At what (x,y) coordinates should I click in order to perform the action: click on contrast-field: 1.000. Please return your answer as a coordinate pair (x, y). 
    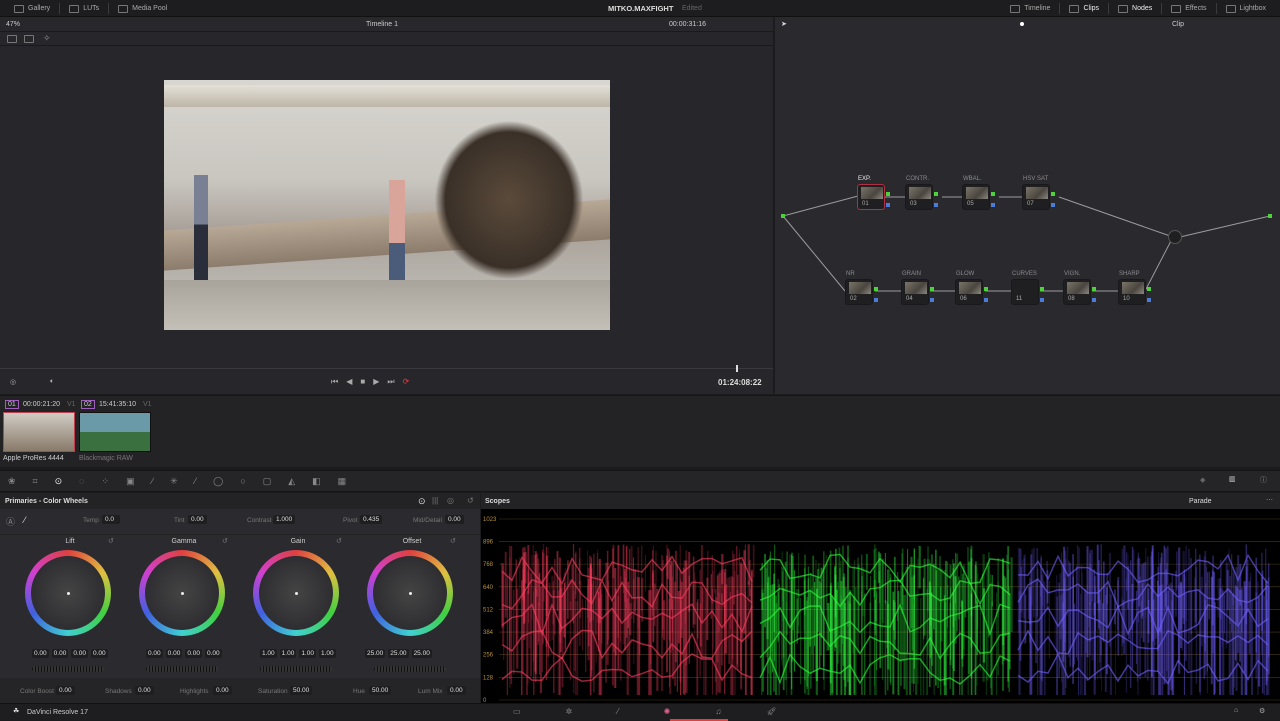
    Looking at the image, I should click on (284, 519).